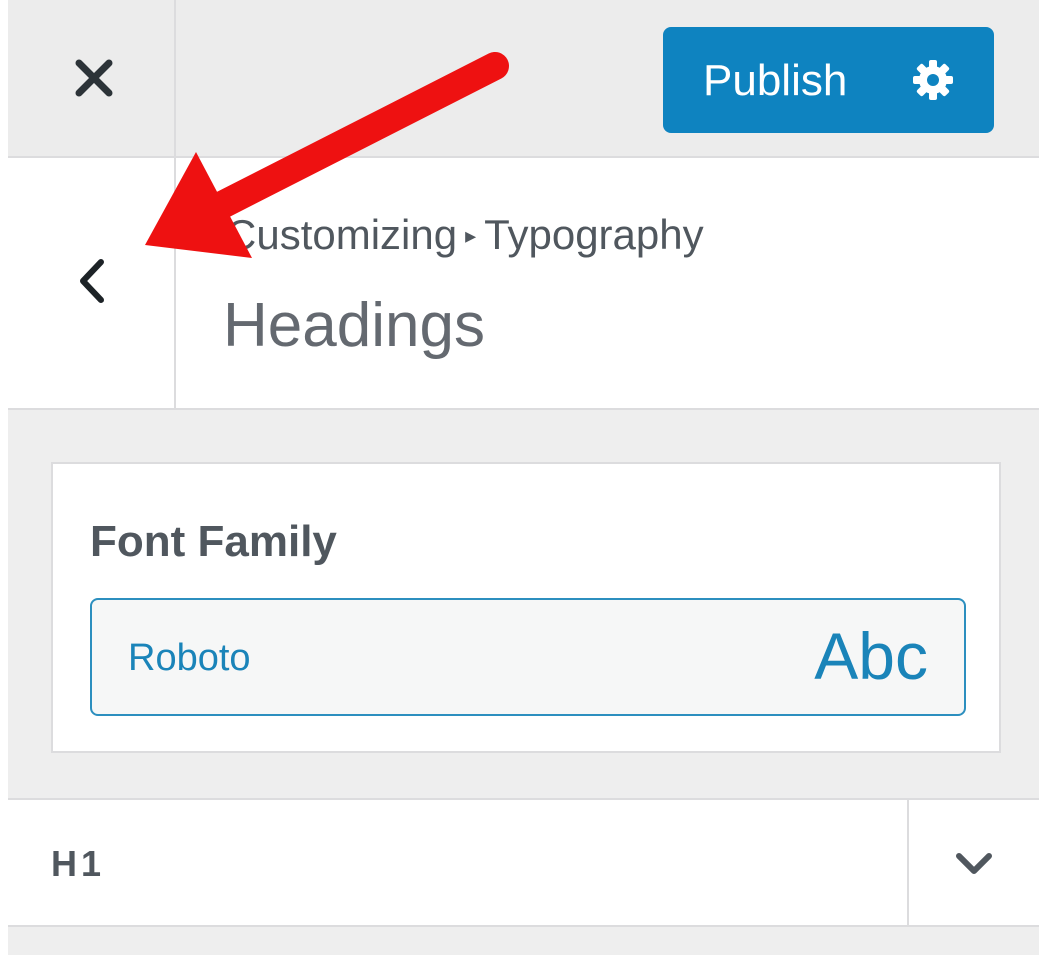 This screenshot has height=955, width=1039. I want to click on footer-strip, so click(523, 941).